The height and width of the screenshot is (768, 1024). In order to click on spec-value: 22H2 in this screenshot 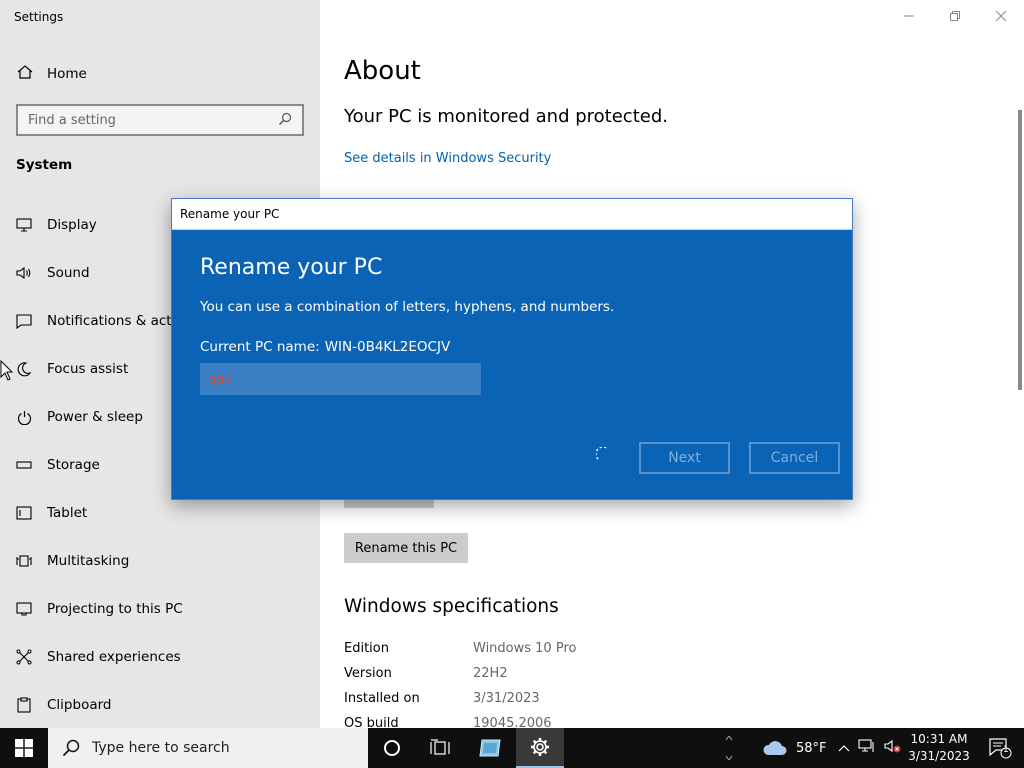, I will do `click(490, 673)`.